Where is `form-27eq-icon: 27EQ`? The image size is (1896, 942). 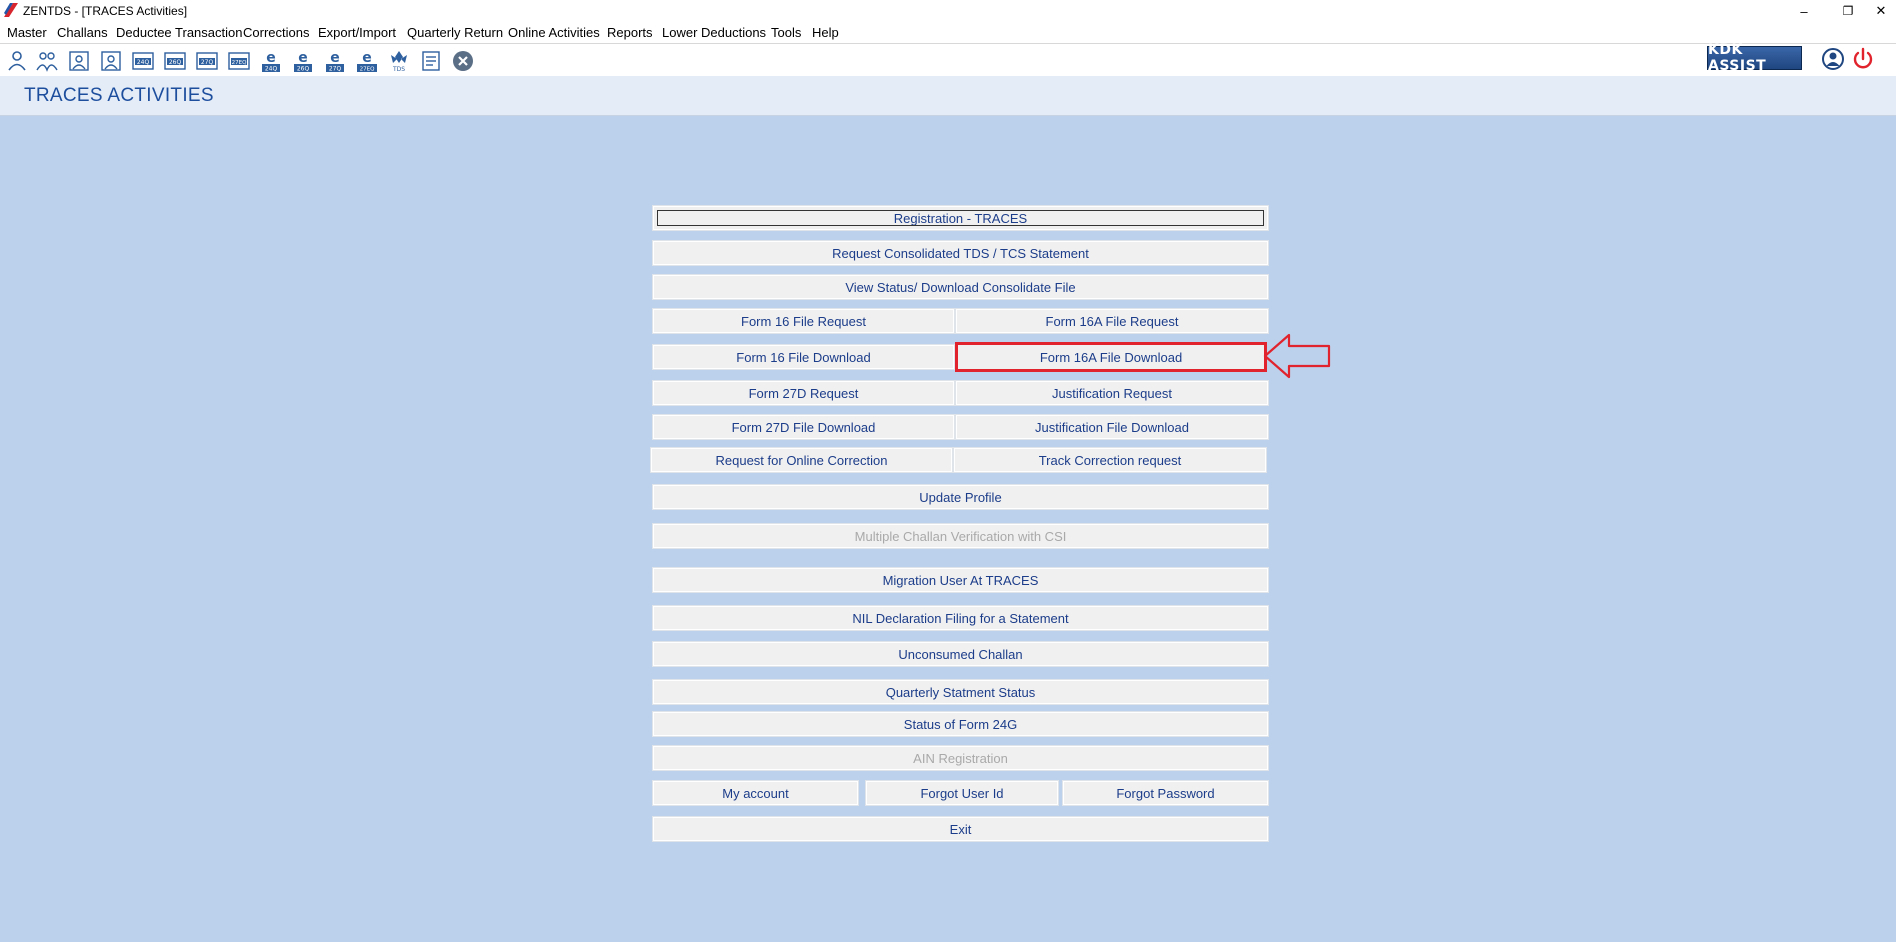
form-27eq-icon: 27EQ is located at coordinates (239, 61).